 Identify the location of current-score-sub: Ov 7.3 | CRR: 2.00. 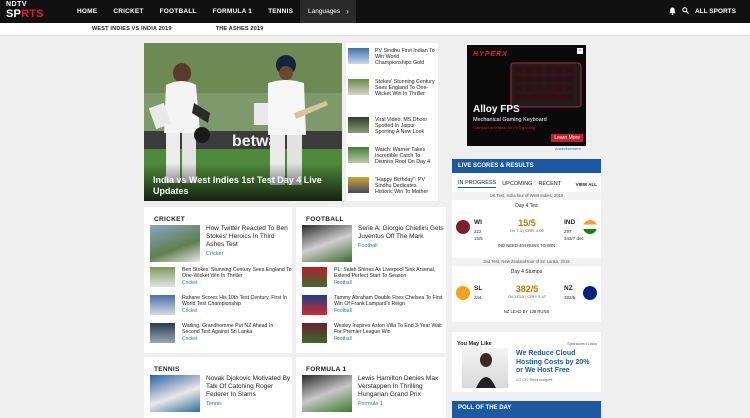
(527, 230).